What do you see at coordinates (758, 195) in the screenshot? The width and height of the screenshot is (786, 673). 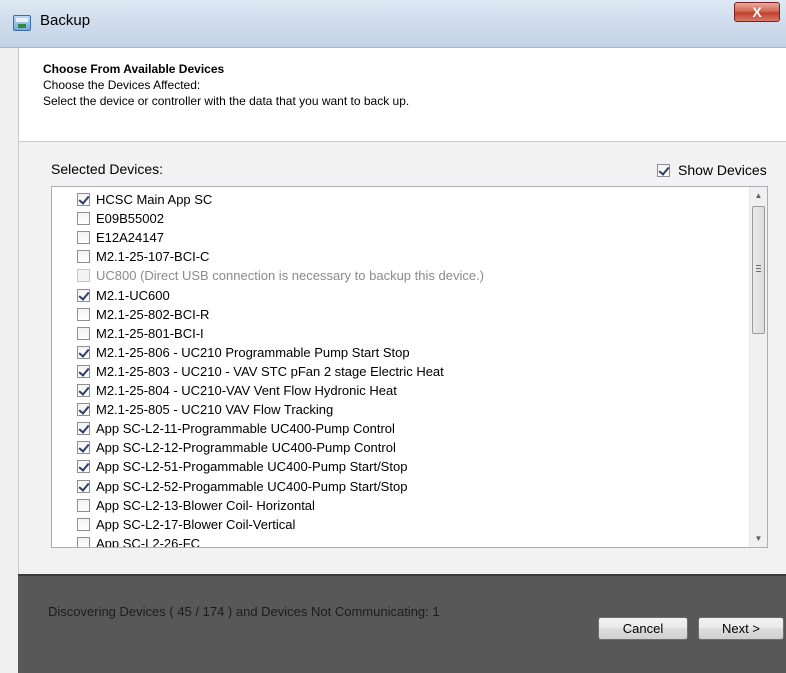 I see `scroll-up-arrow-icon: ▲` at bounding box center [758, 195].